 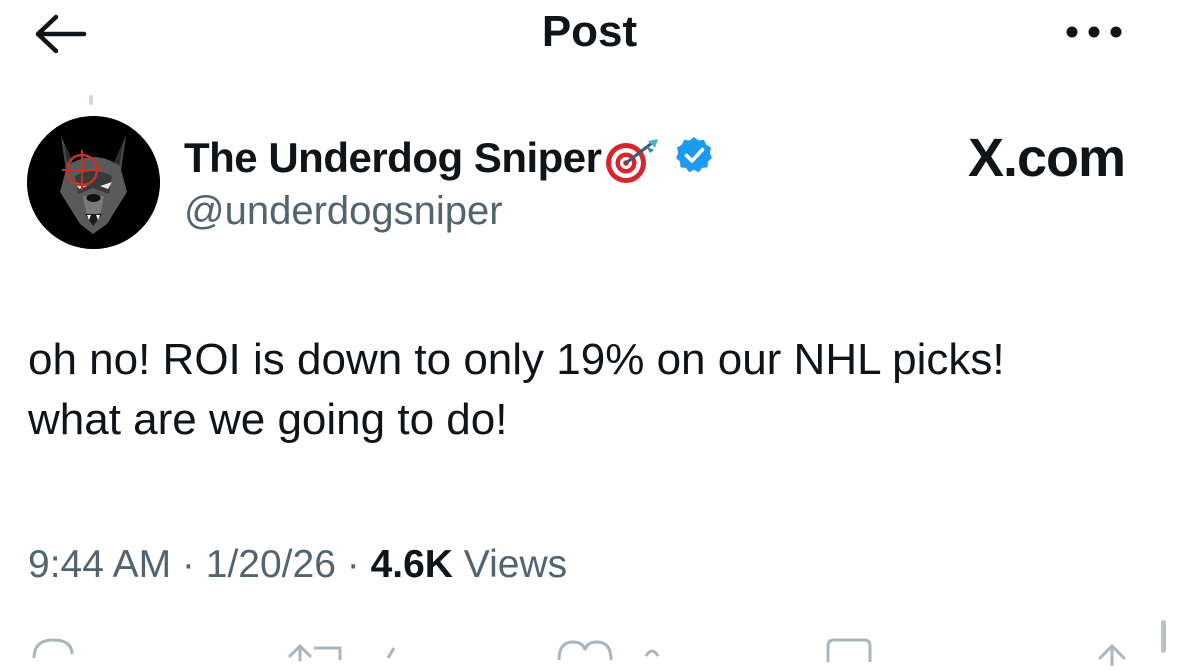 I want to click on avatar, so click(x=93, y=182).